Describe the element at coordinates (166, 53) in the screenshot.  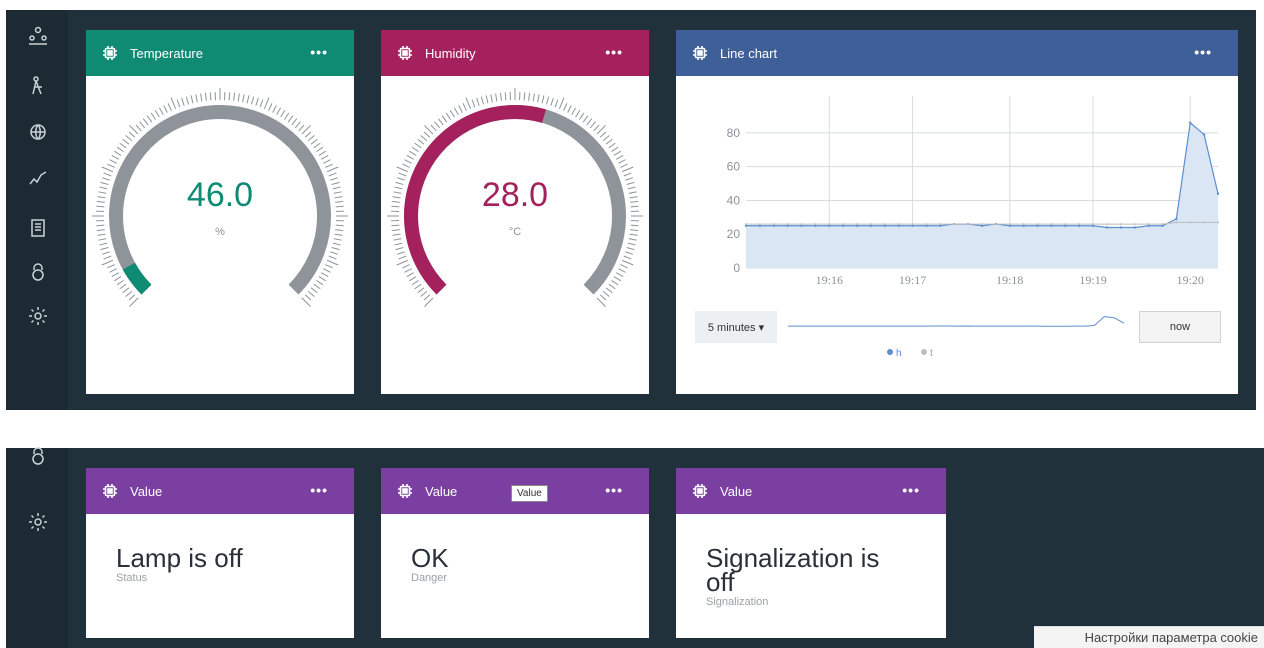
I see `card-title: Temperature` at that location.